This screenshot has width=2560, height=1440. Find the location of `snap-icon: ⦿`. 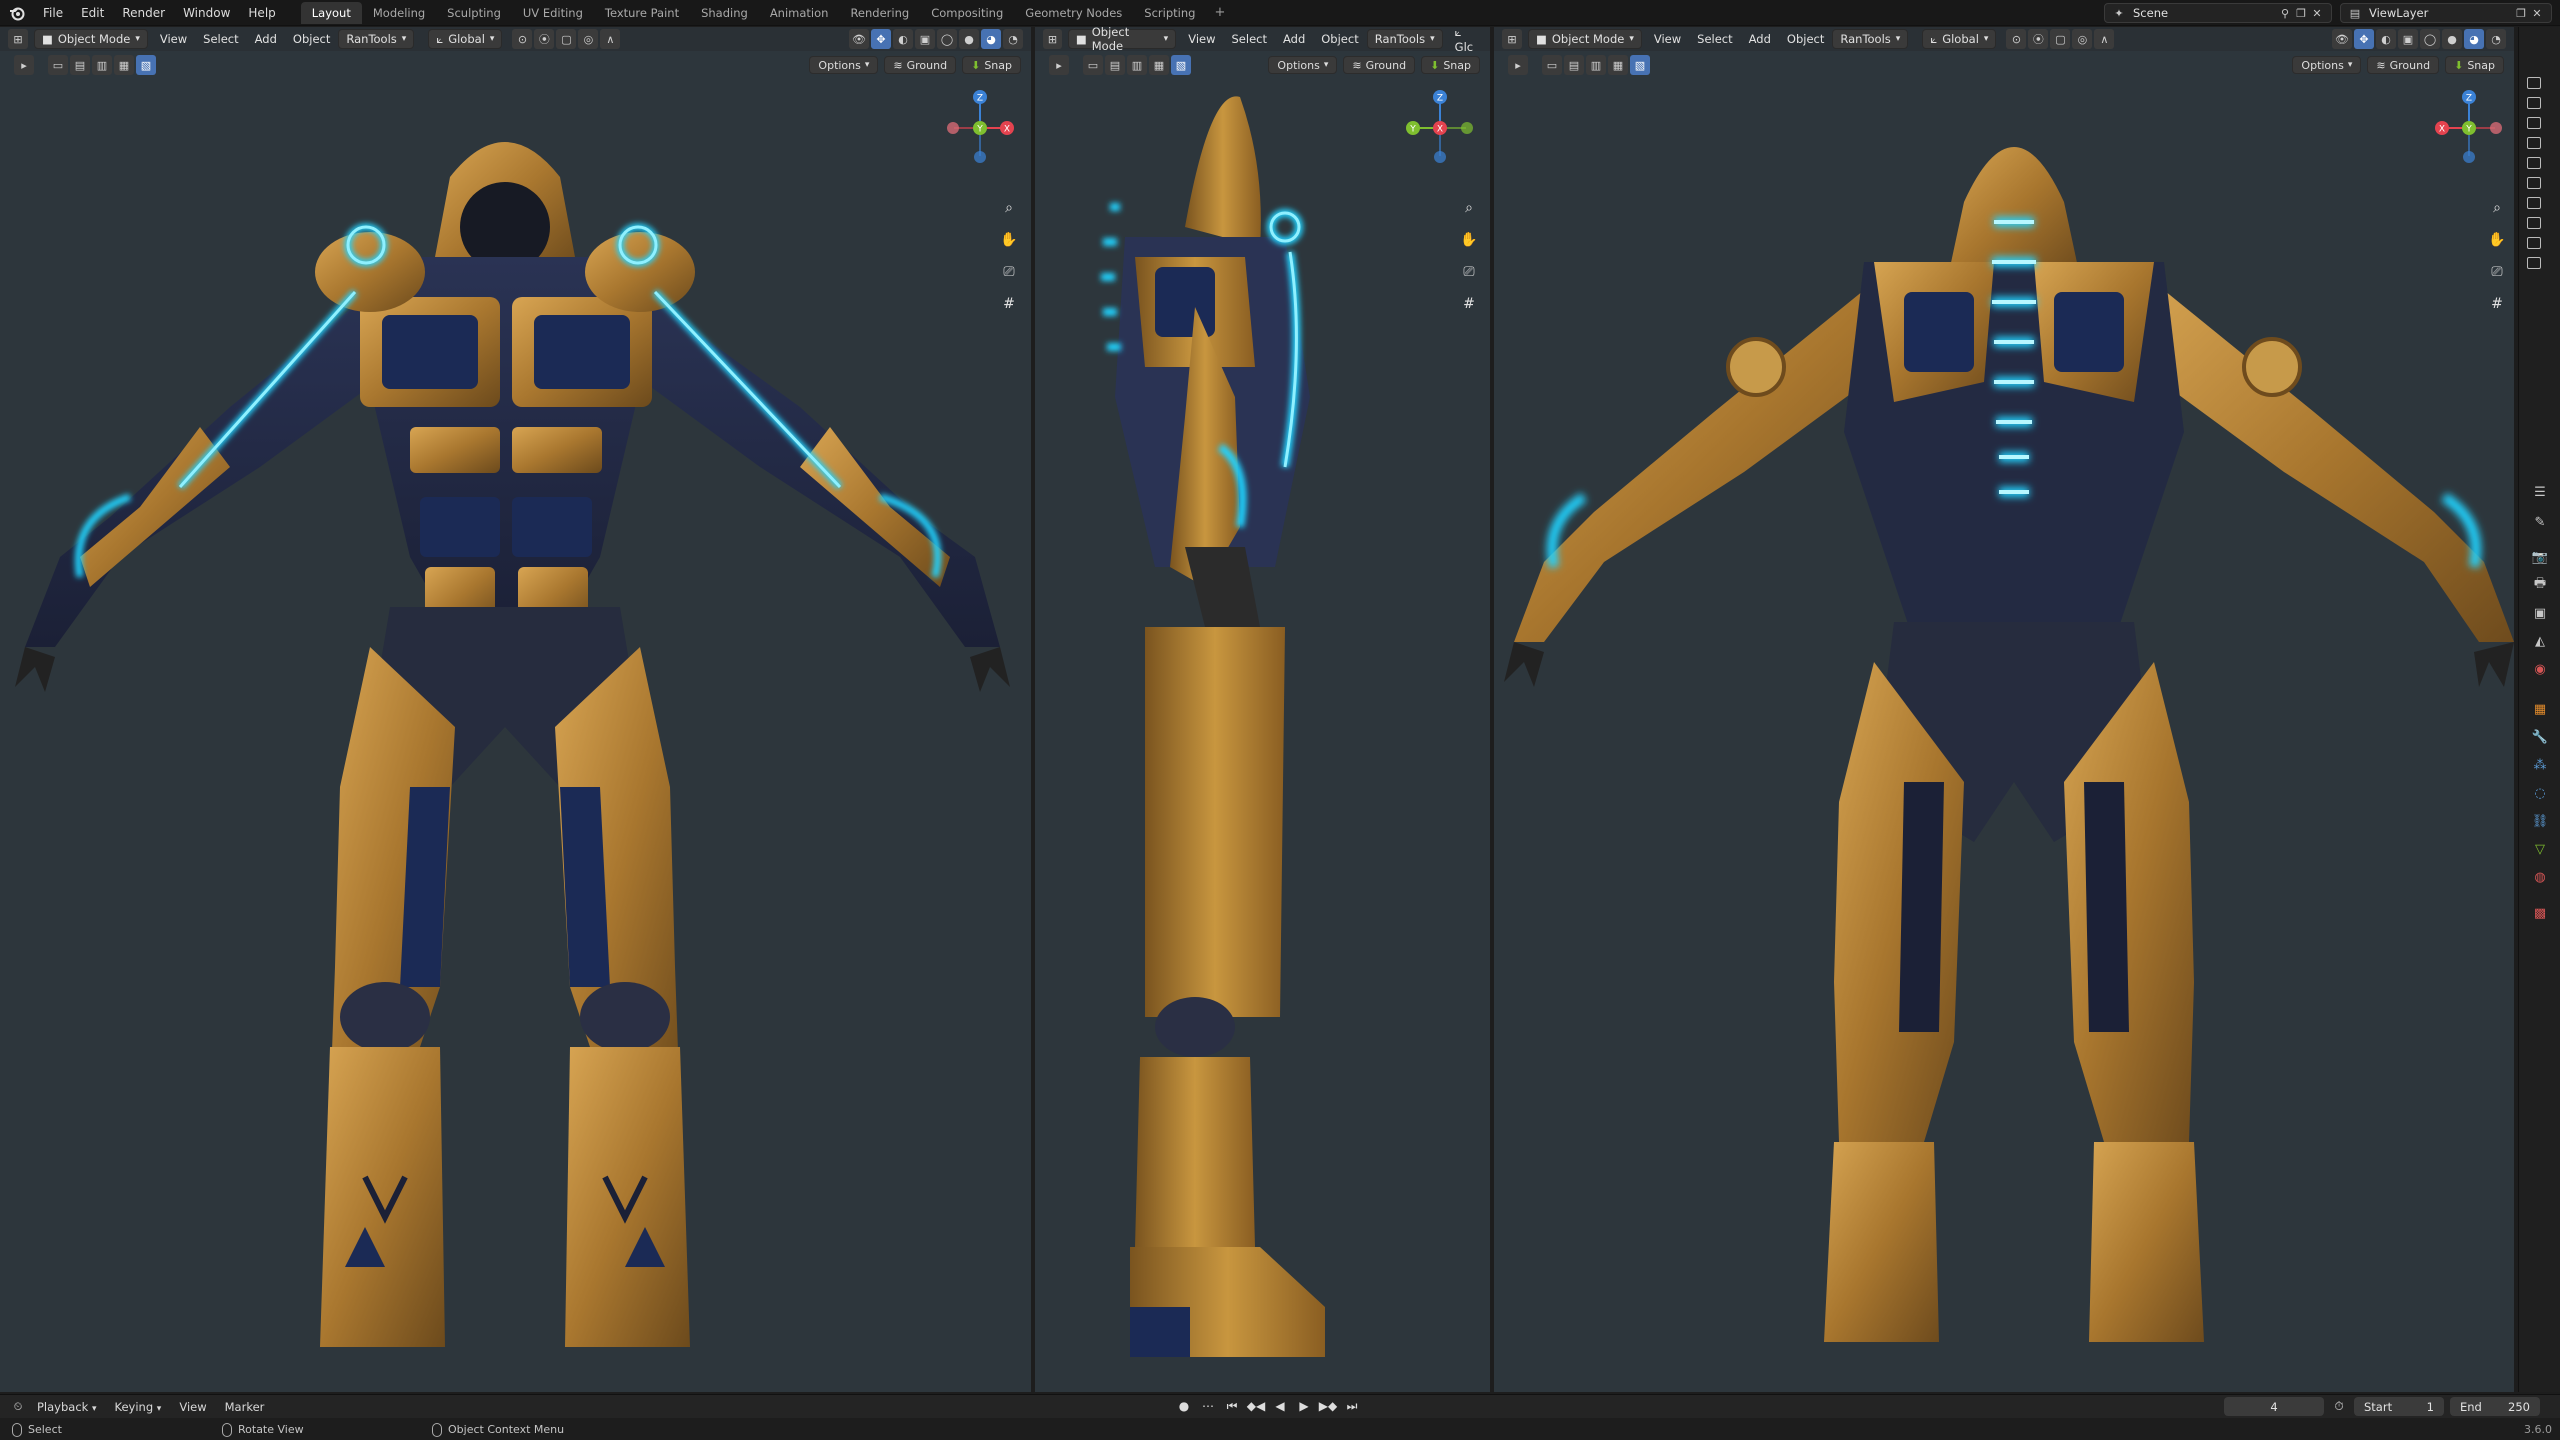

snap-icon: ⦿ is located at coordinates (544, 39).